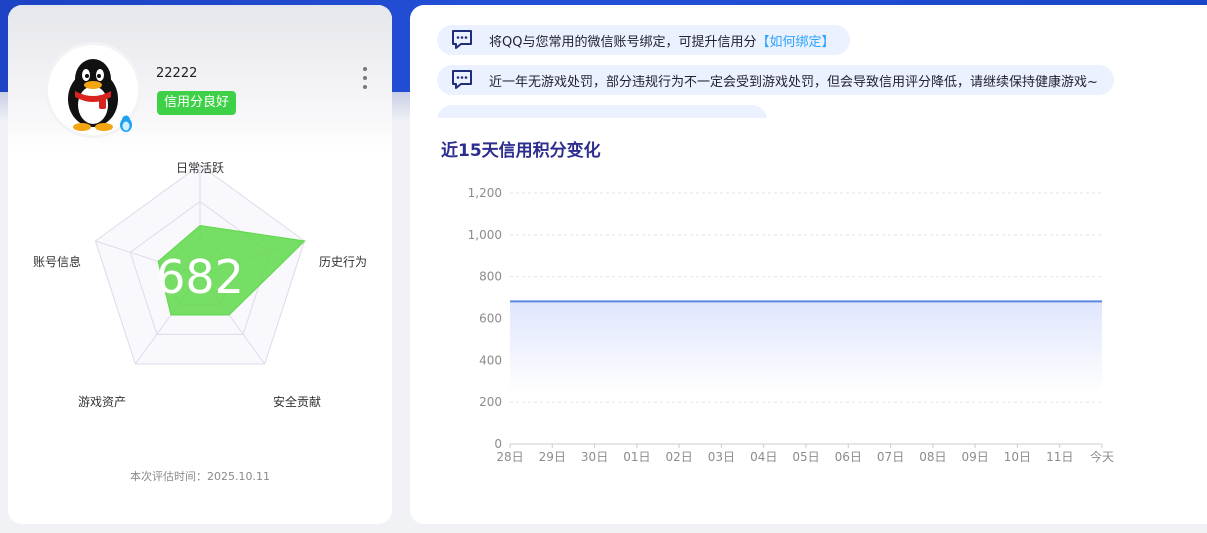 This screenshot has height=533, width=1207. What do you see at coordinates (200, 476) in the screenshot?
I see `evaluation-time: 本次评估时间：2025.10.11` at bounding box center [200, 476].